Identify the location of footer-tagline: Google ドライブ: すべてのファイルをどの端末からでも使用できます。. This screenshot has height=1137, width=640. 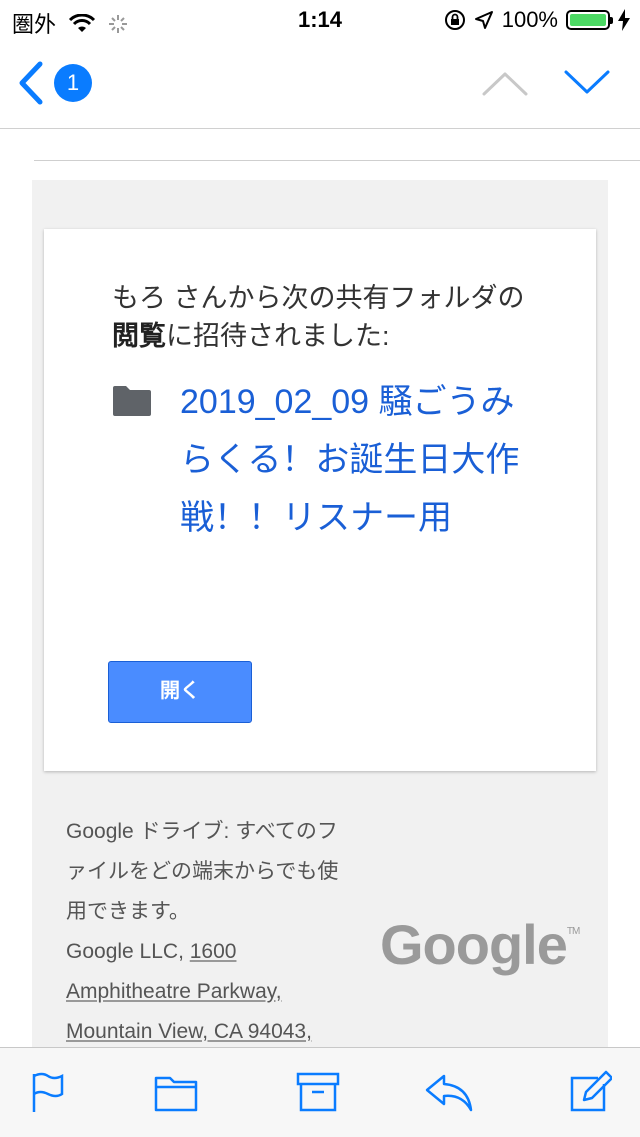
(202, 871).